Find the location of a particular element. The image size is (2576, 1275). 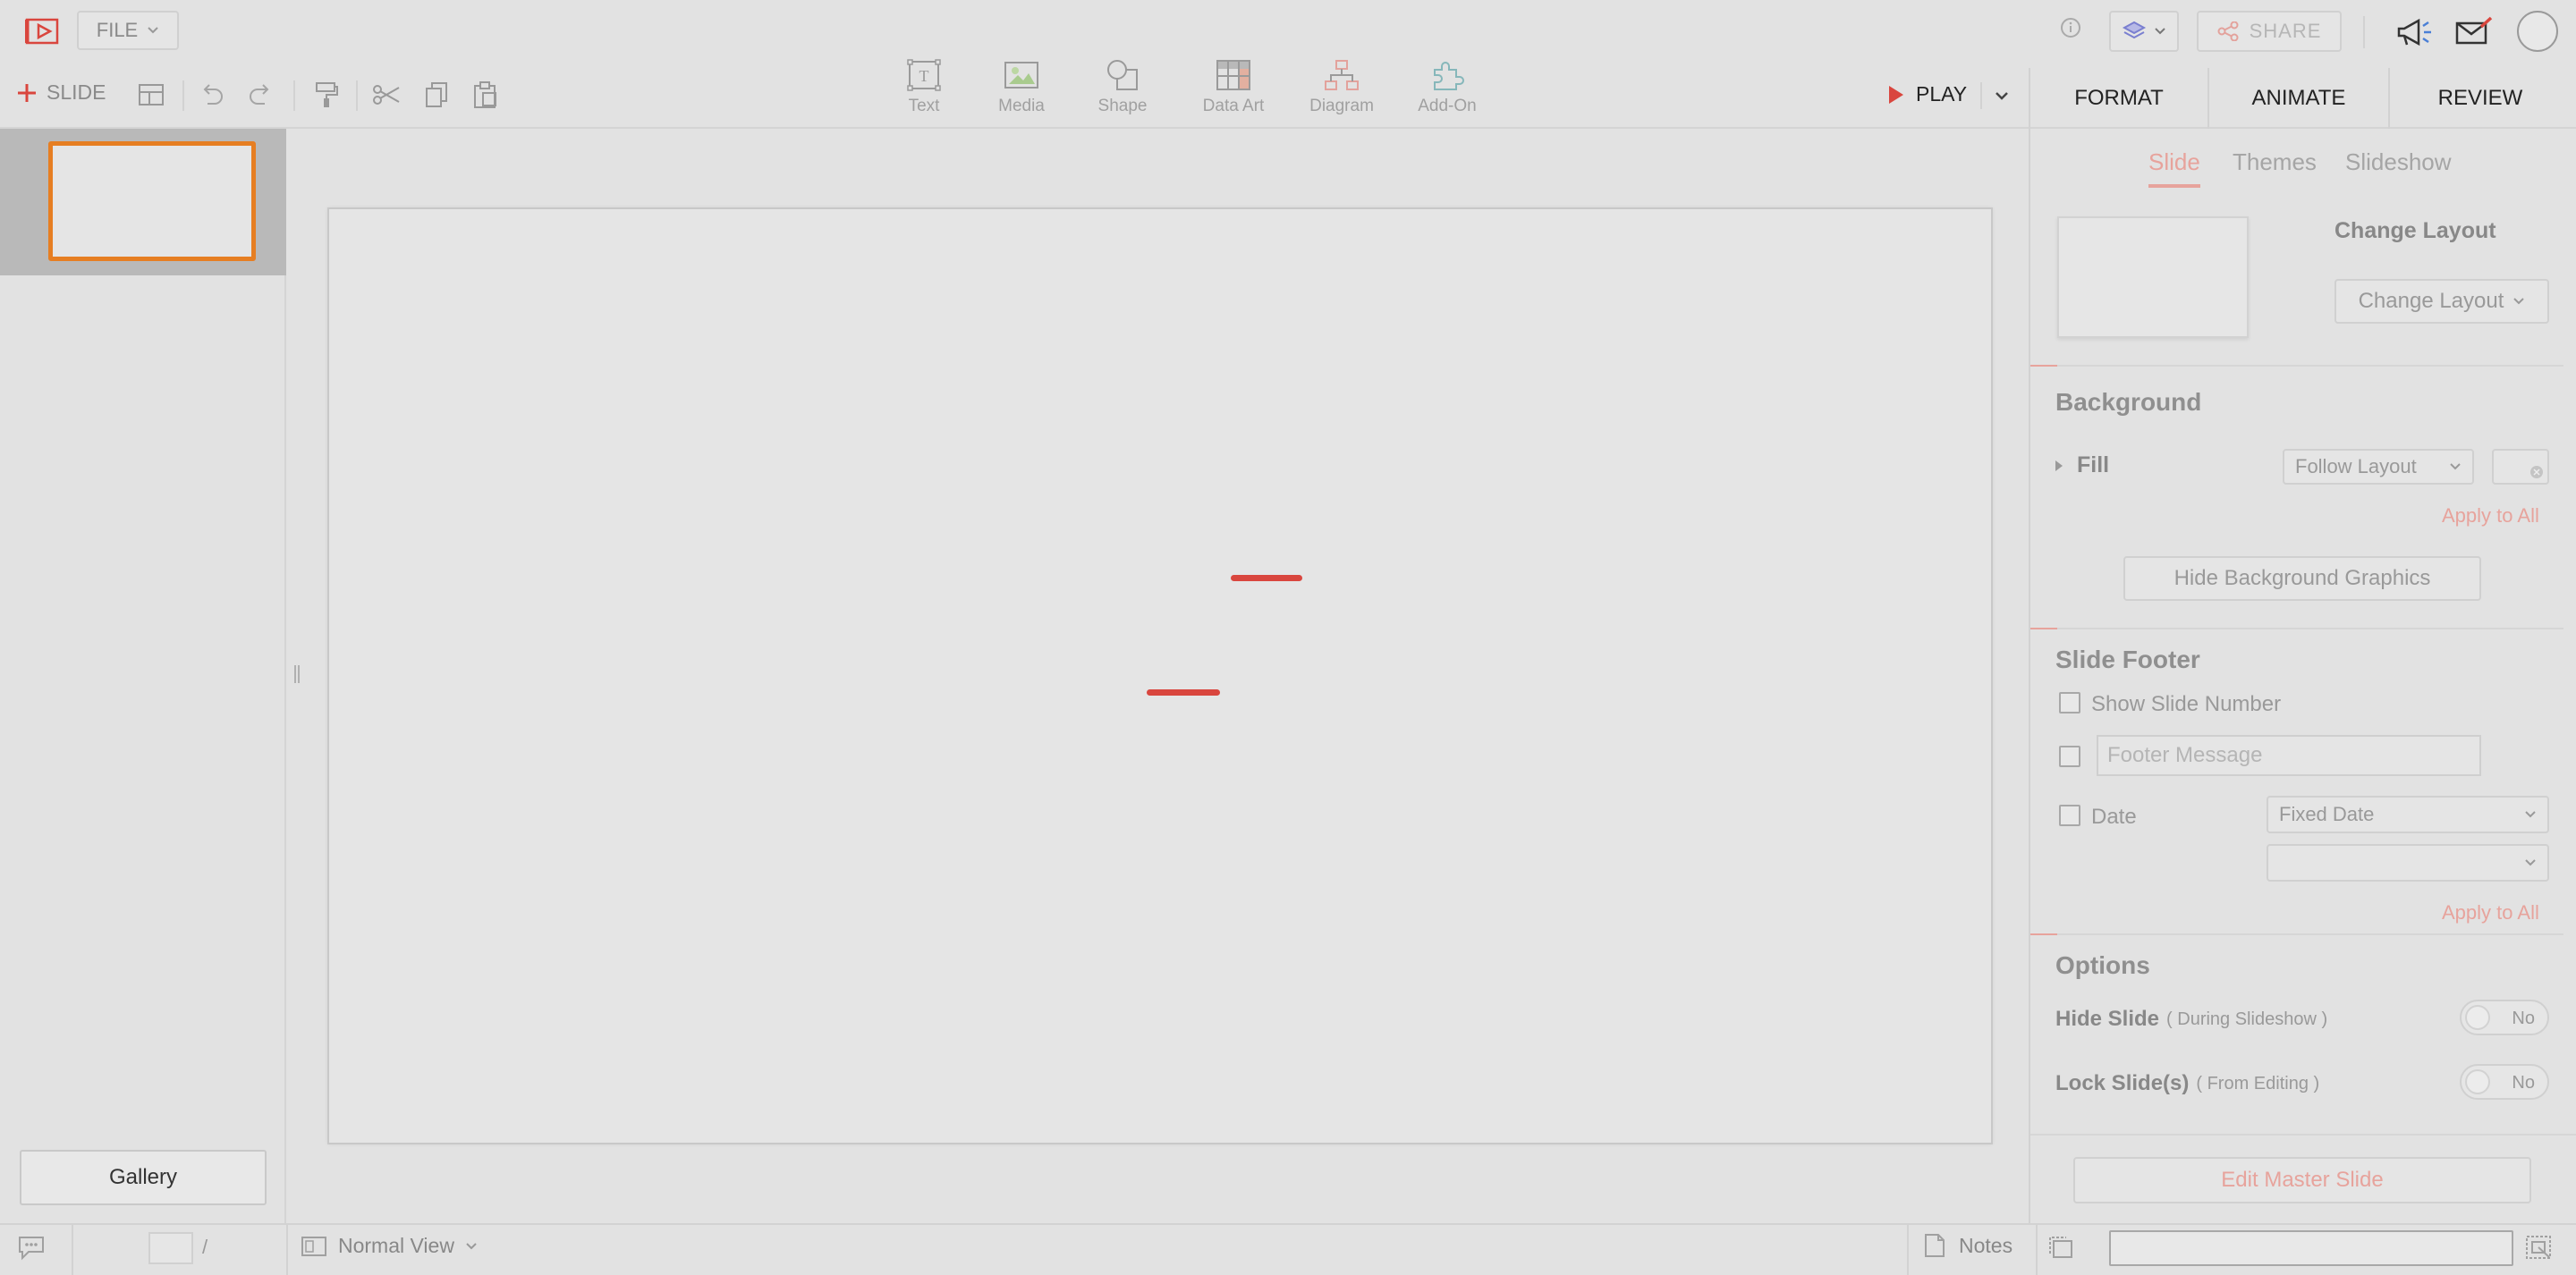

insert-diagram-button: Diagram is located at coordinates (1341, 85).